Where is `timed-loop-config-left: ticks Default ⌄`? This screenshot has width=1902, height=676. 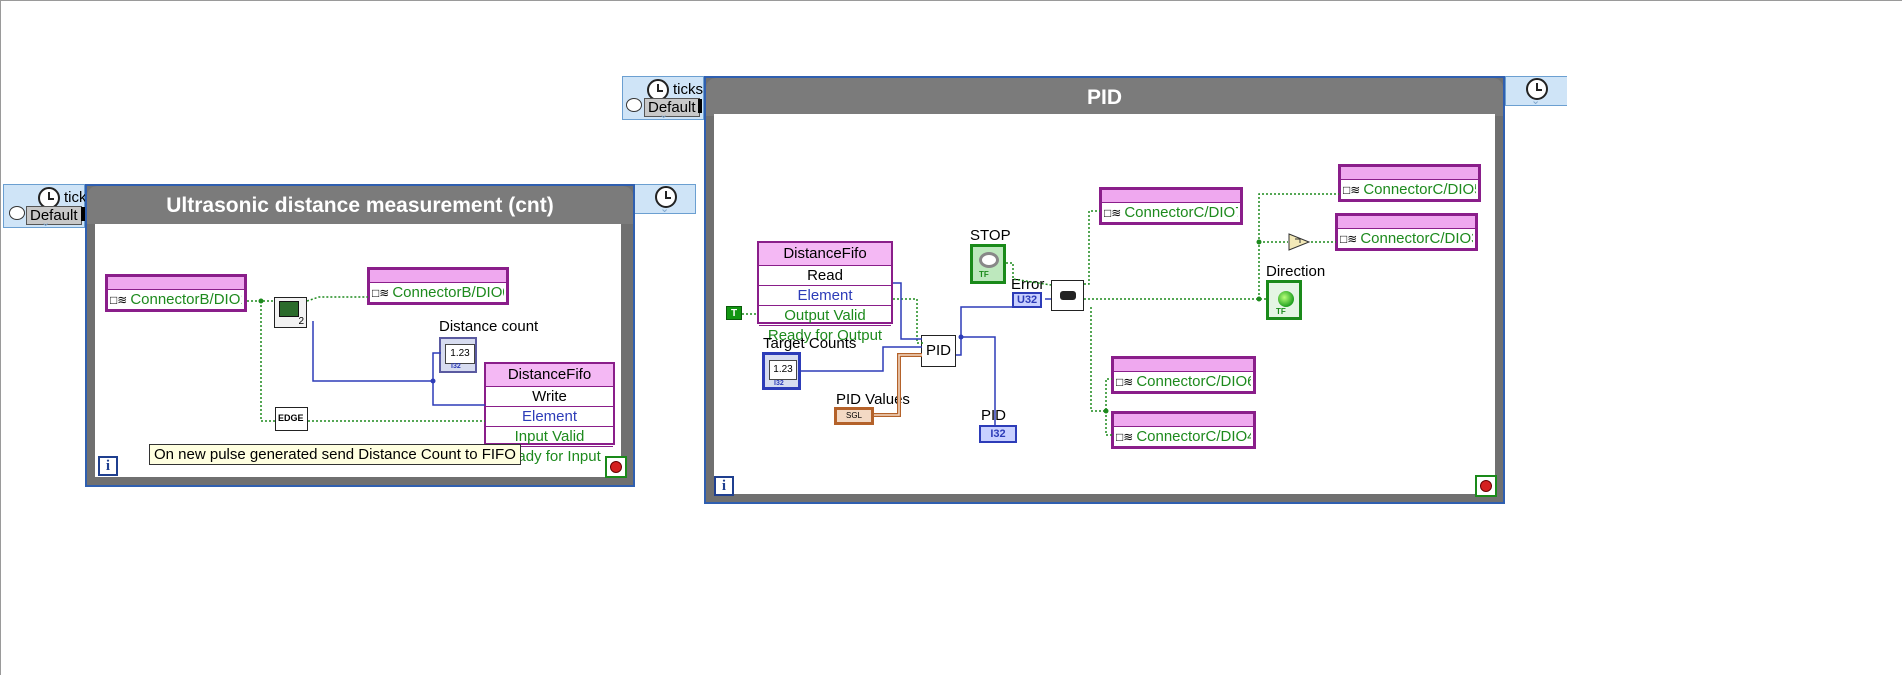
timed-loop-config-left: ticks Default ⌄ is located at coordinates (48, 206).